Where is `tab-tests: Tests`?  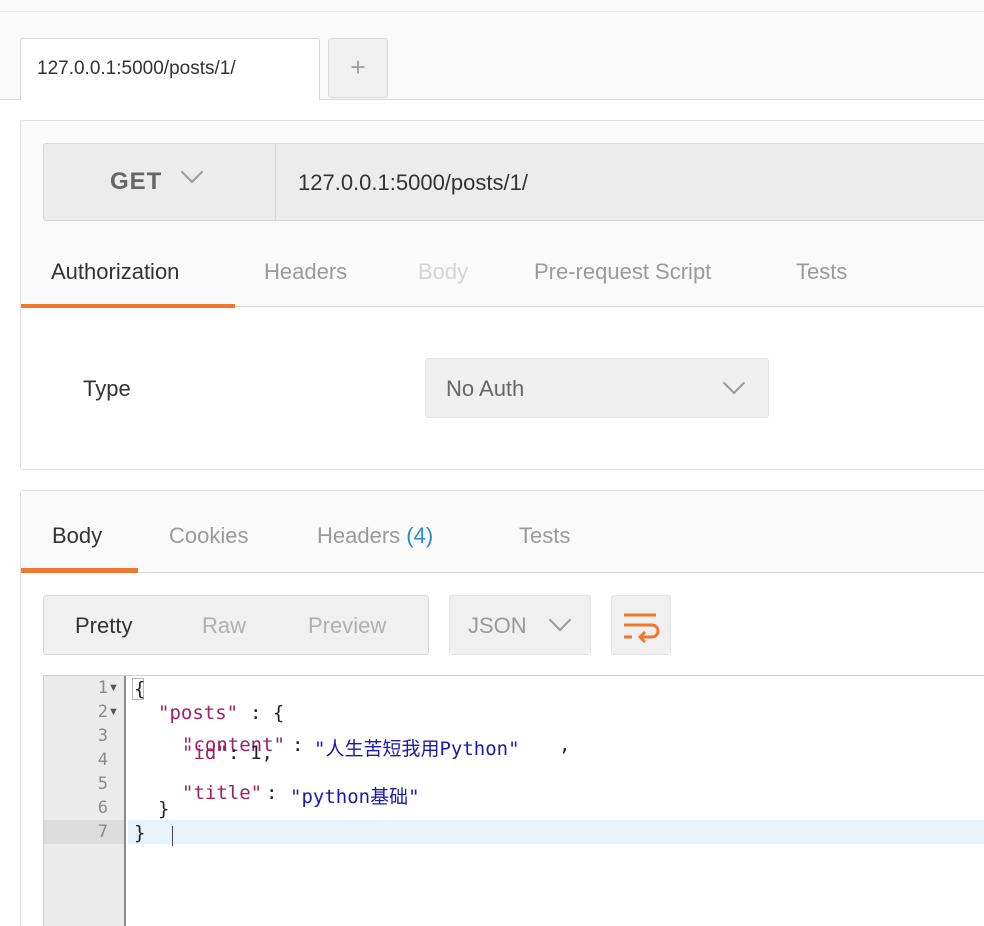
tab-tests: Tests is located at coordinates (821, 272).